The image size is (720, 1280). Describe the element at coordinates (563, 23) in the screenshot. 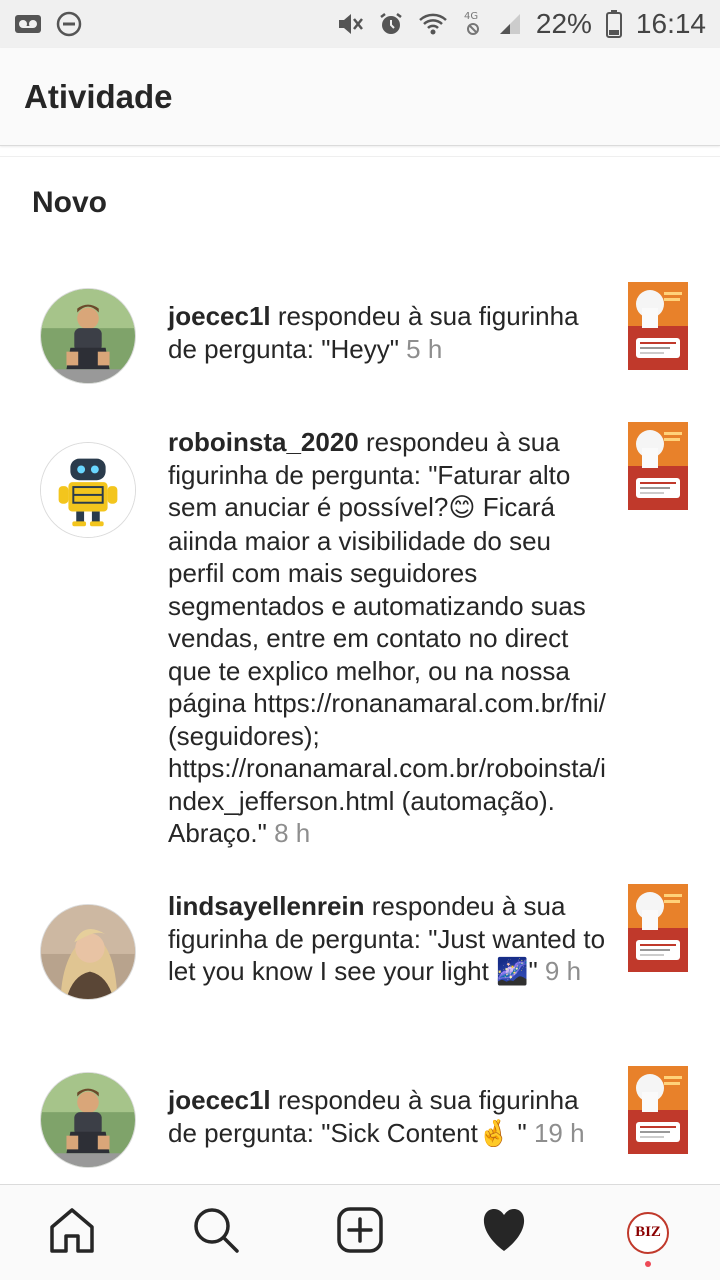

I see `battery-percent: 22%` at that location.